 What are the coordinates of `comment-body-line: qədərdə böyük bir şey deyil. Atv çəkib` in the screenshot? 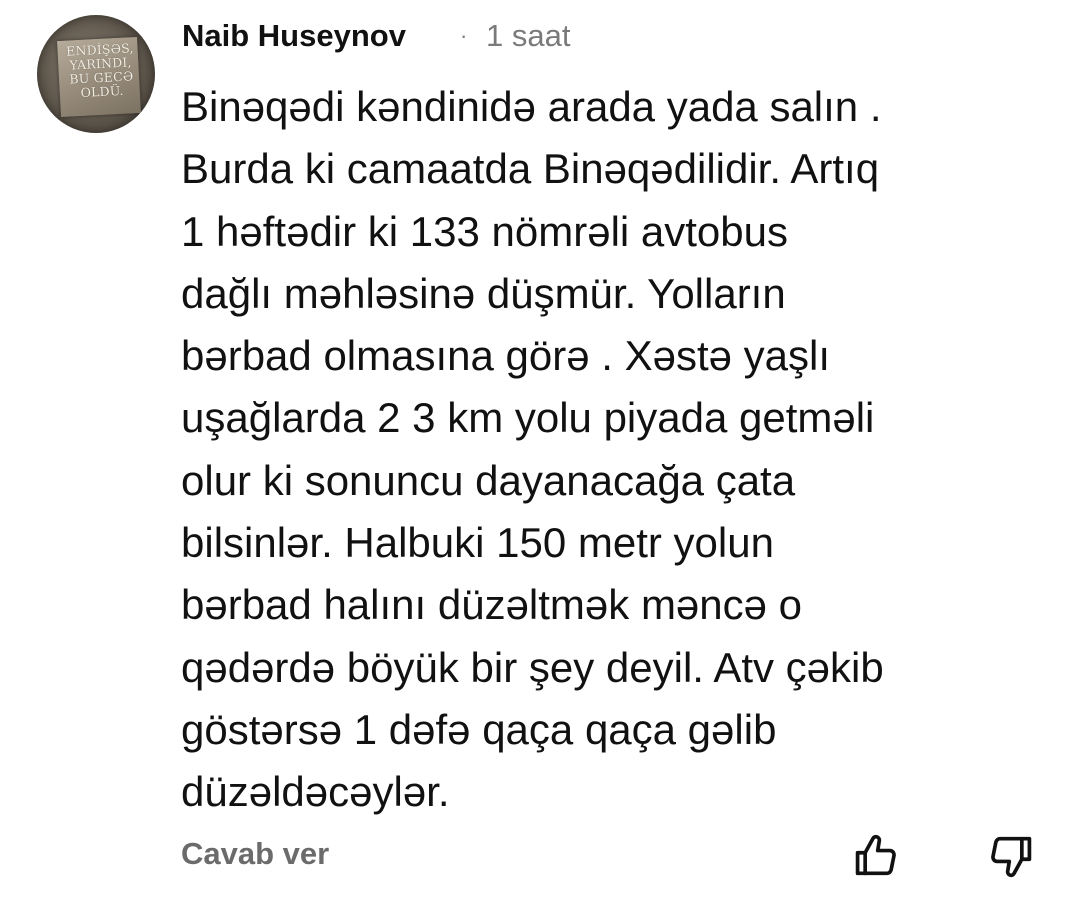 It's located at (532, 667).